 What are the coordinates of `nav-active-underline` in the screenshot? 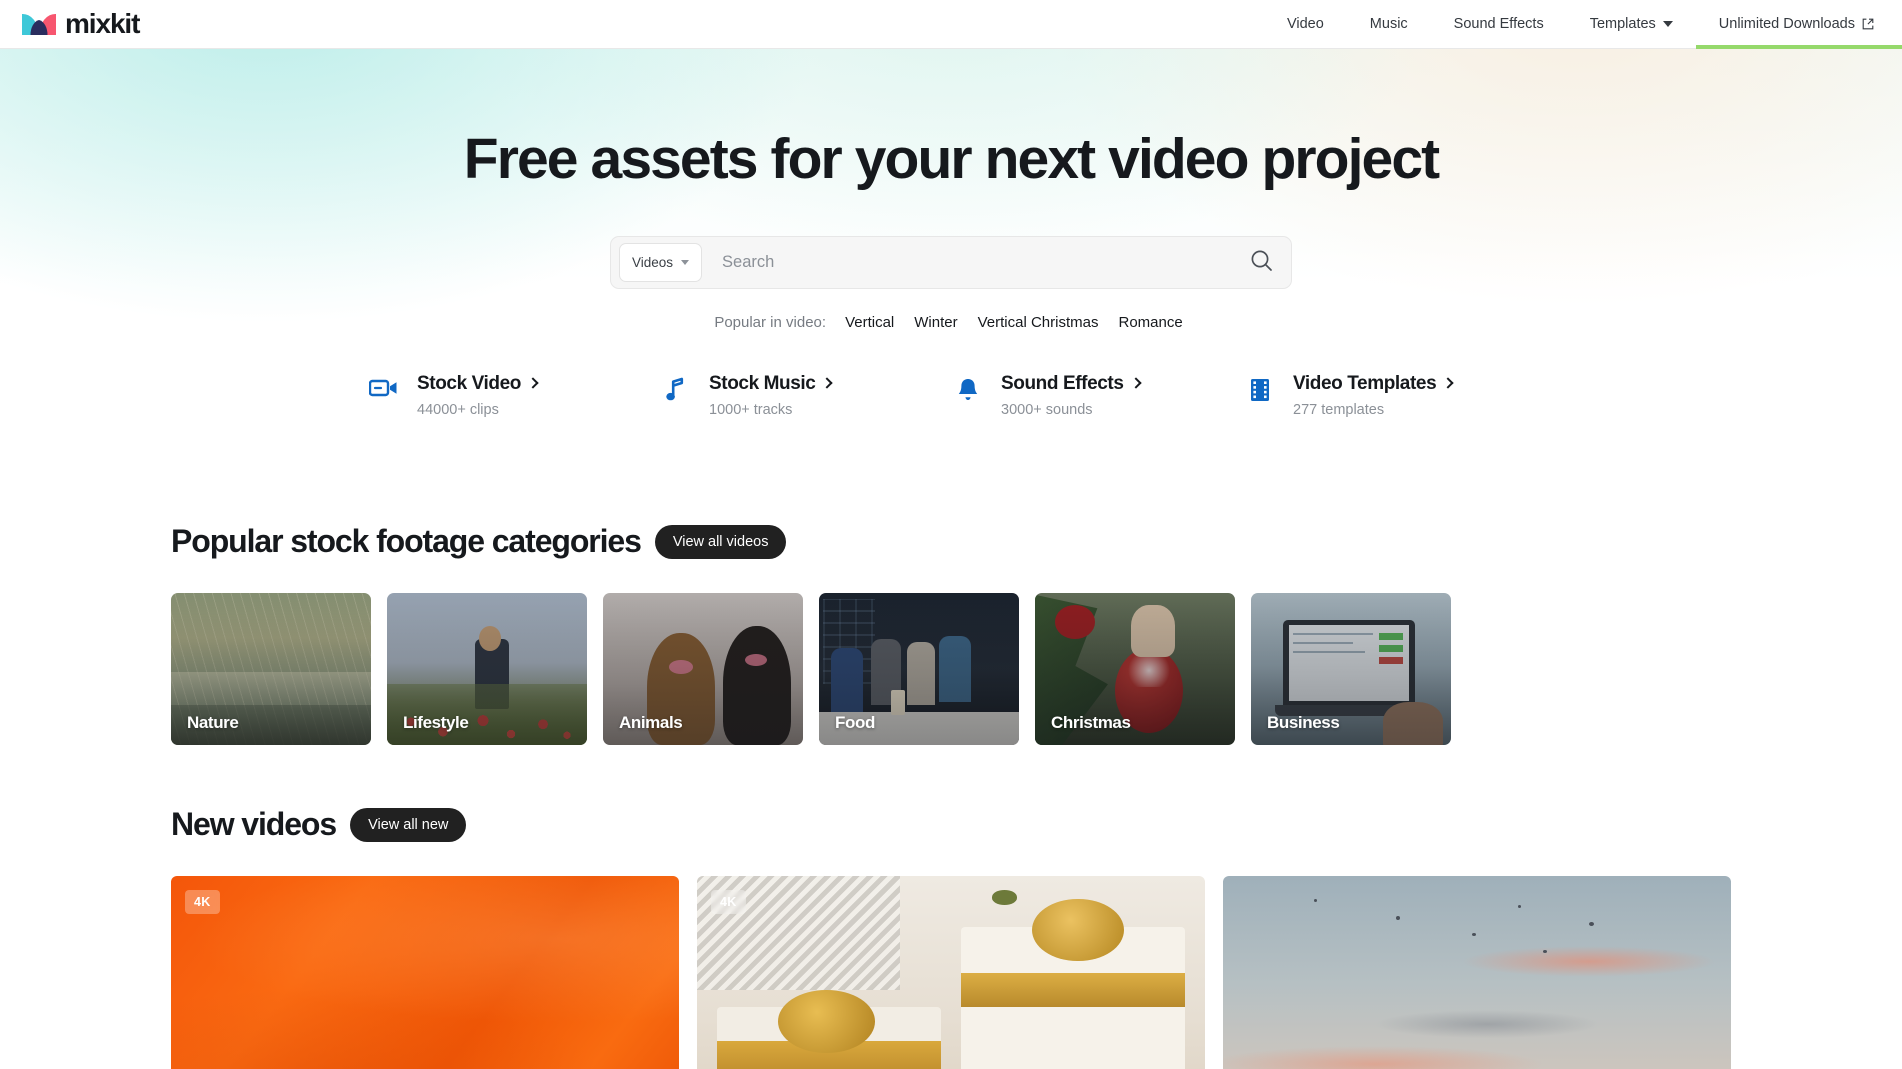 It's located at (1798, 47).